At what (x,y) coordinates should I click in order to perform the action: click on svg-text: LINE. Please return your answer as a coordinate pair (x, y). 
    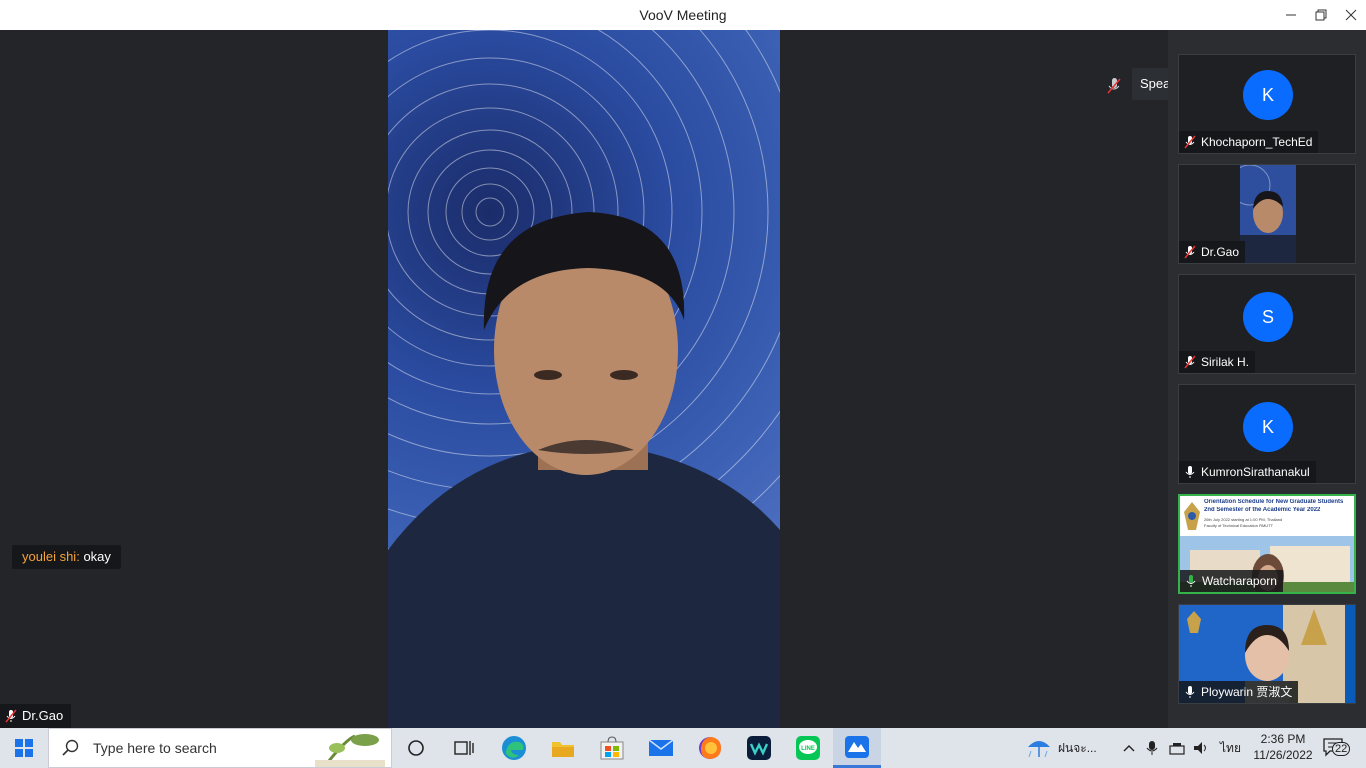
    Looking at the image, I should click on (808, 749).